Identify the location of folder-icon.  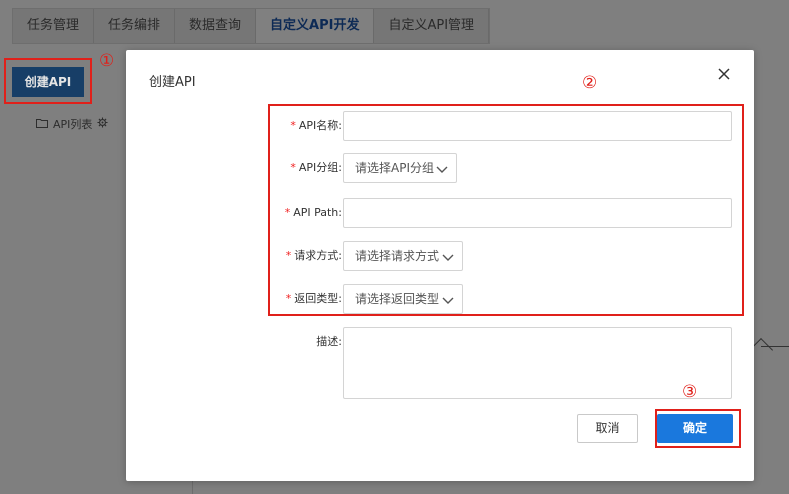
(42, 124).